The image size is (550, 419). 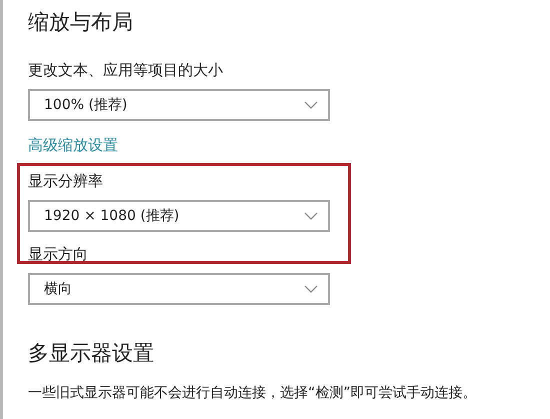 What do you see at coordinates (179, 105) in the screenshot?
I see `dropdown: 100% (推荐)` at bounding box center [179, 105].